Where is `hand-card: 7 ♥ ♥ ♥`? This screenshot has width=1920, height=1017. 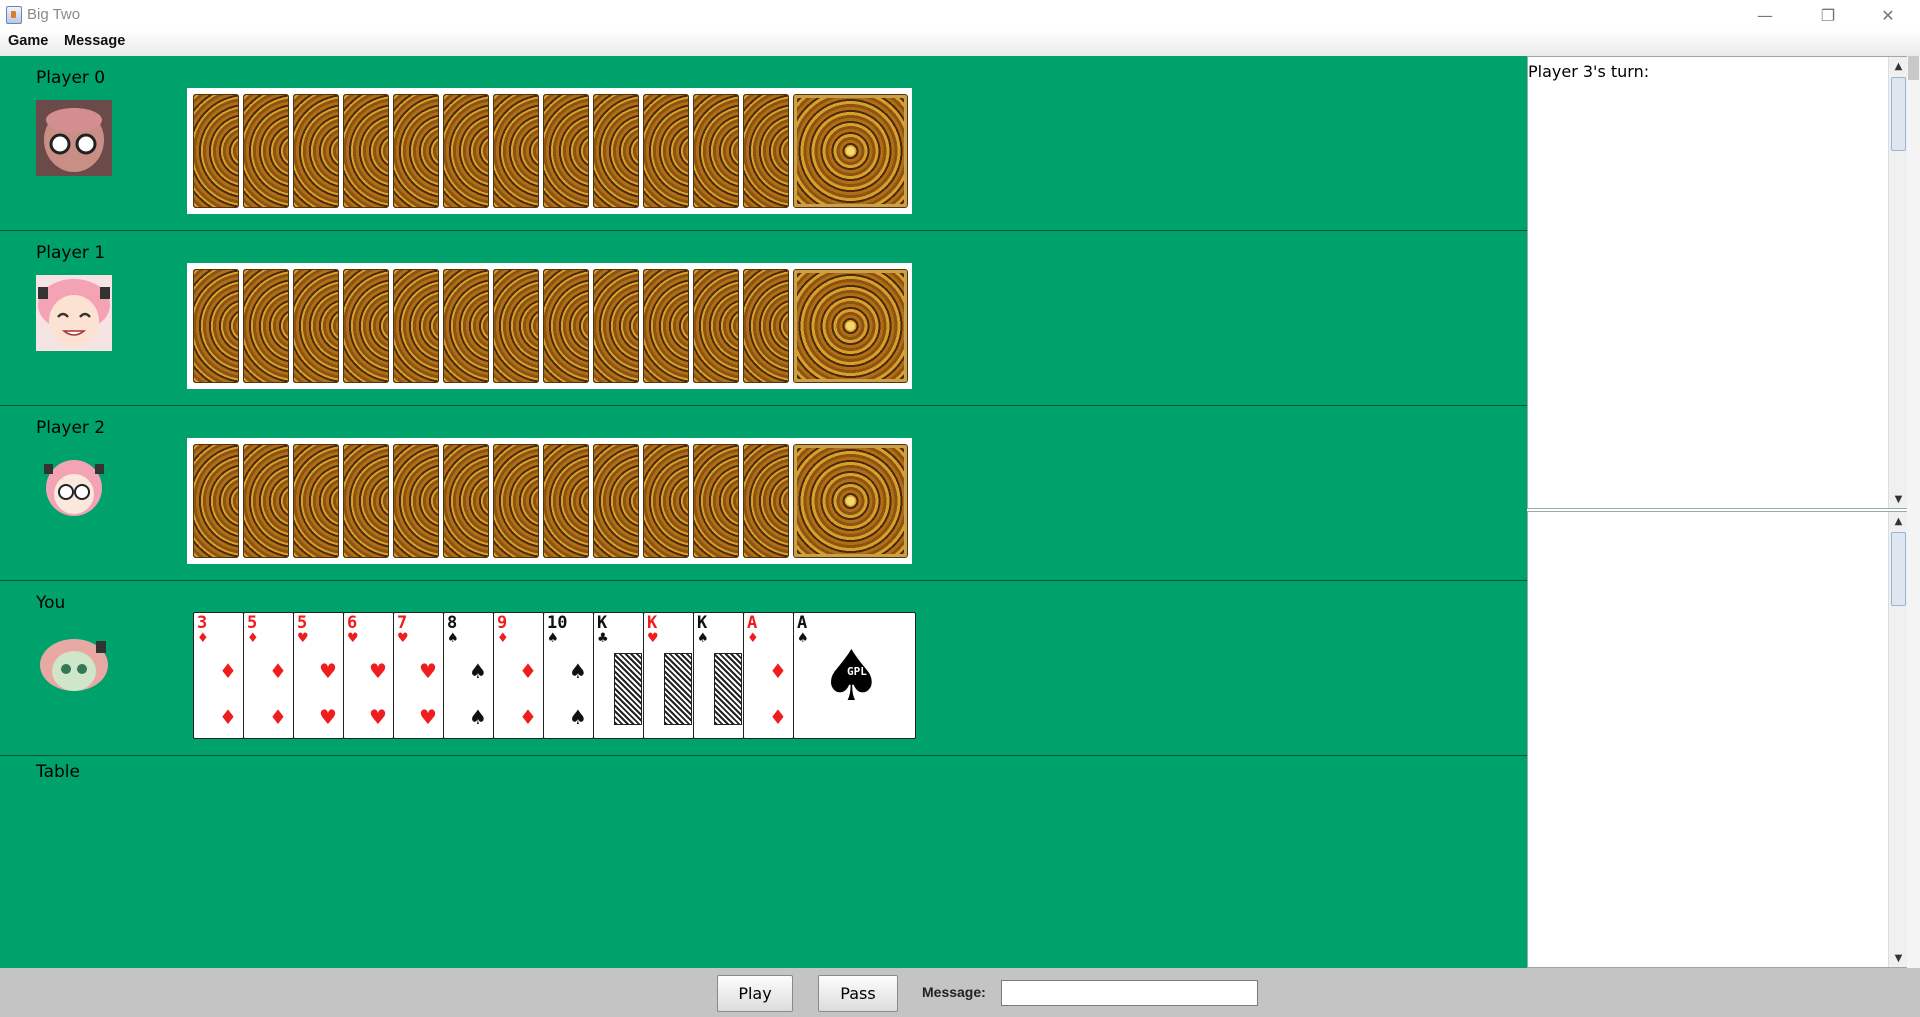
hand-card: 7 ♥ ♥ ♥ is located at coordinates (418, 675).